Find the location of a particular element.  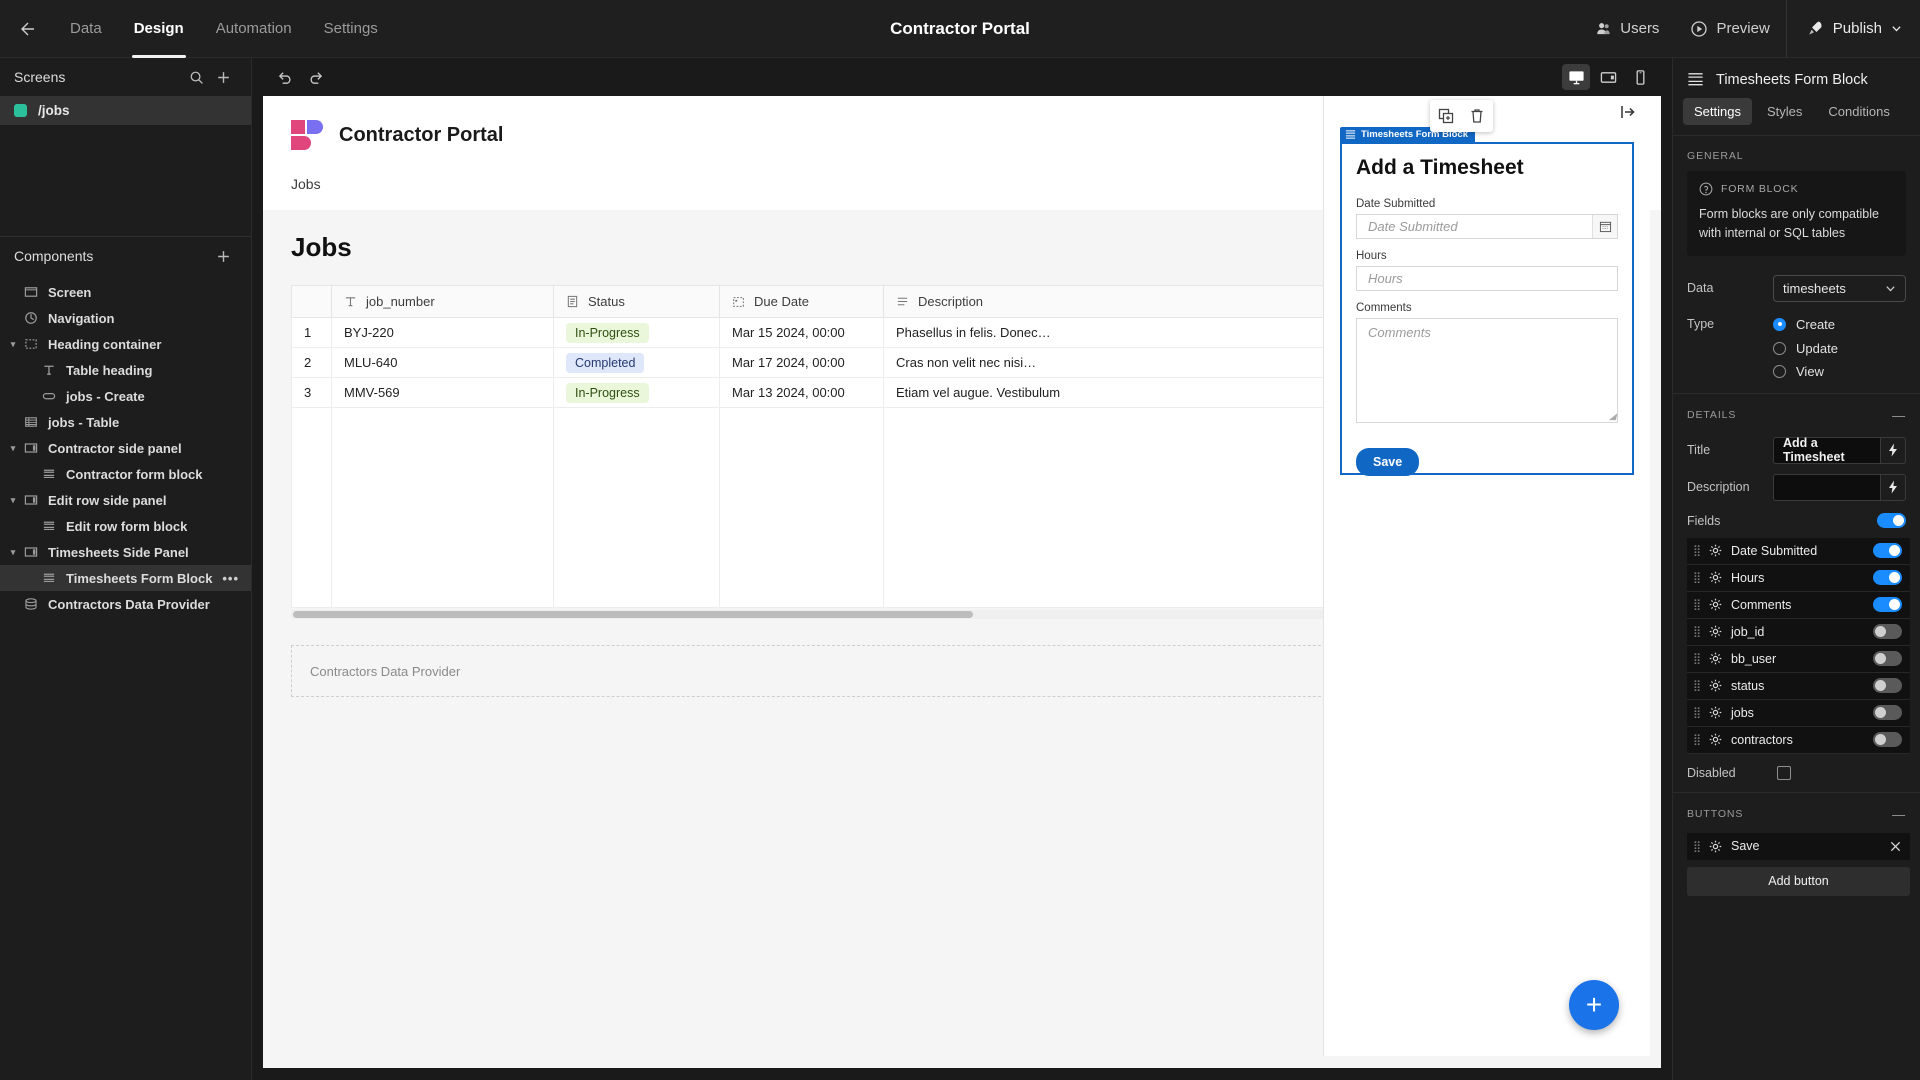

component-item-contractor-form-block: Contractor form block is located at coordinates (125, 474).